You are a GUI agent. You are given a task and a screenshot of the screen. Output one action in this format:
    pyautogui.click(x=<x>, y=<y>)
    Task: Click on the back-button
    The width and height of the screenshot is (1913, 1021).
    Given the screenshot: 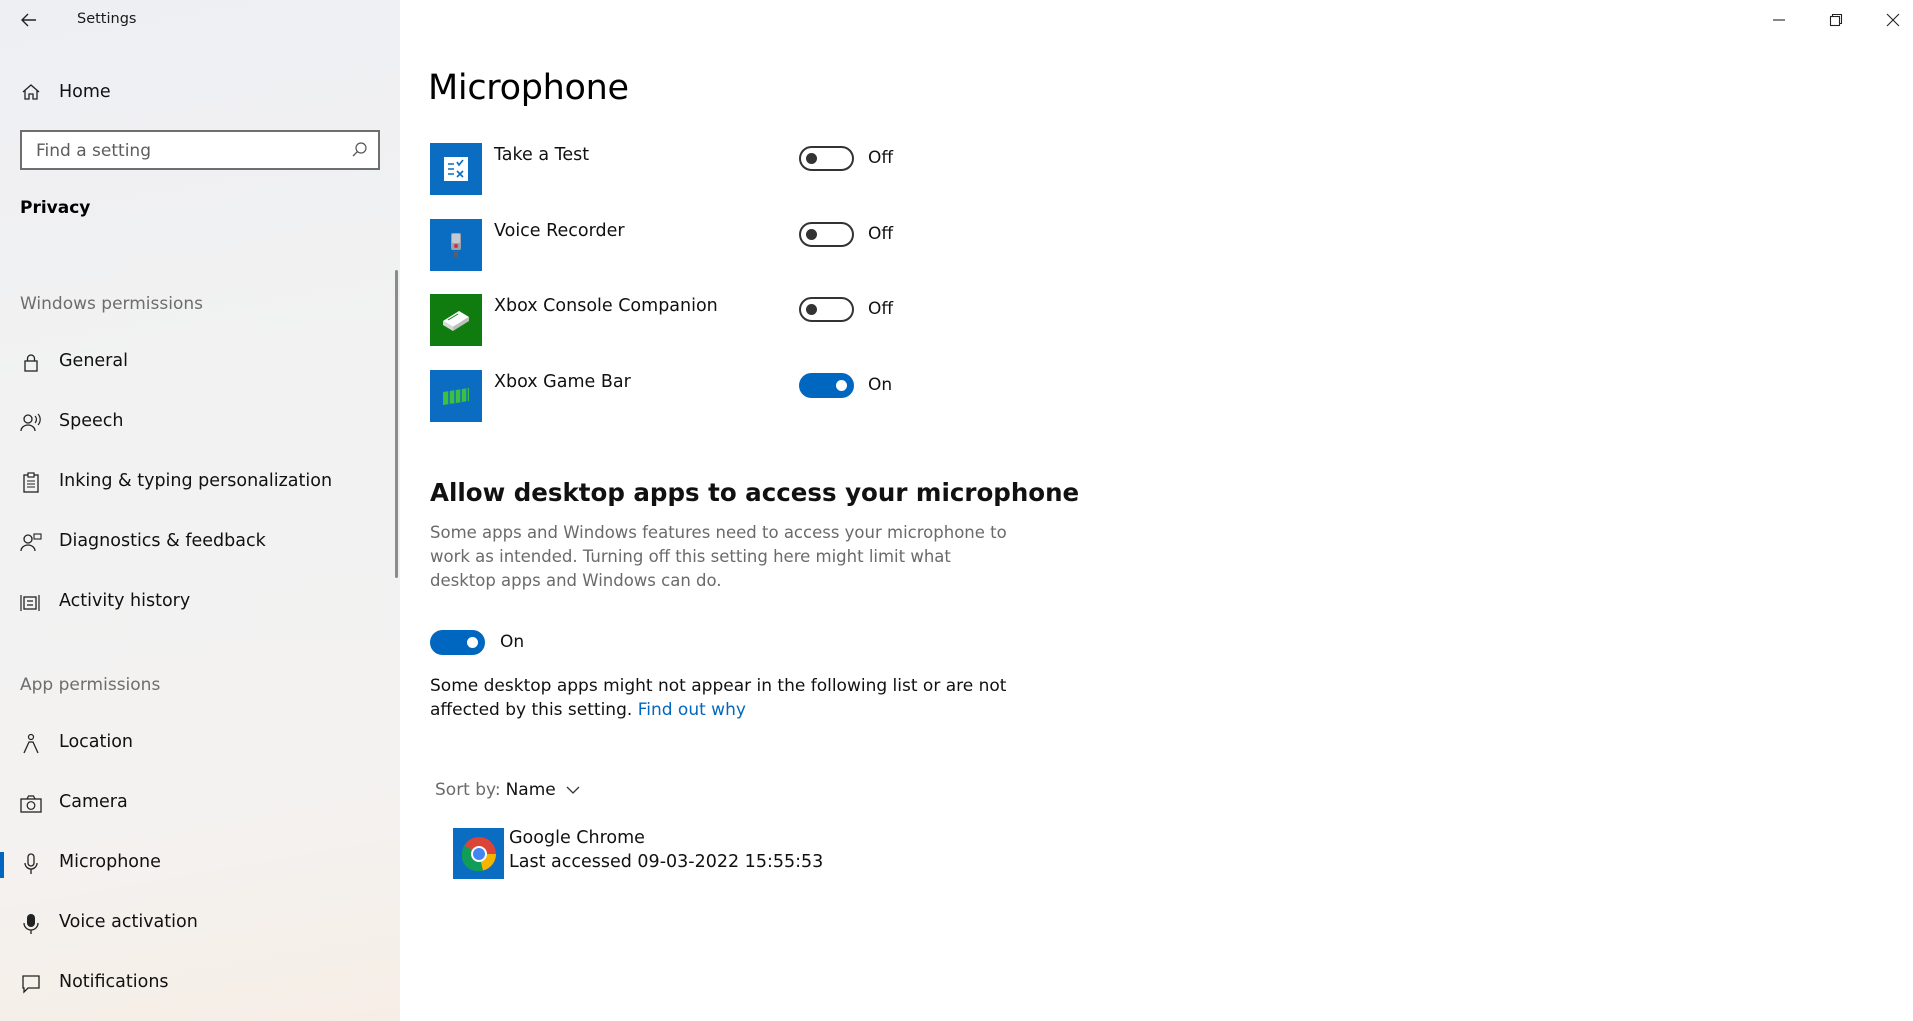 What is the action you would take?
    pyautogui.click(x=29, y=20)
    